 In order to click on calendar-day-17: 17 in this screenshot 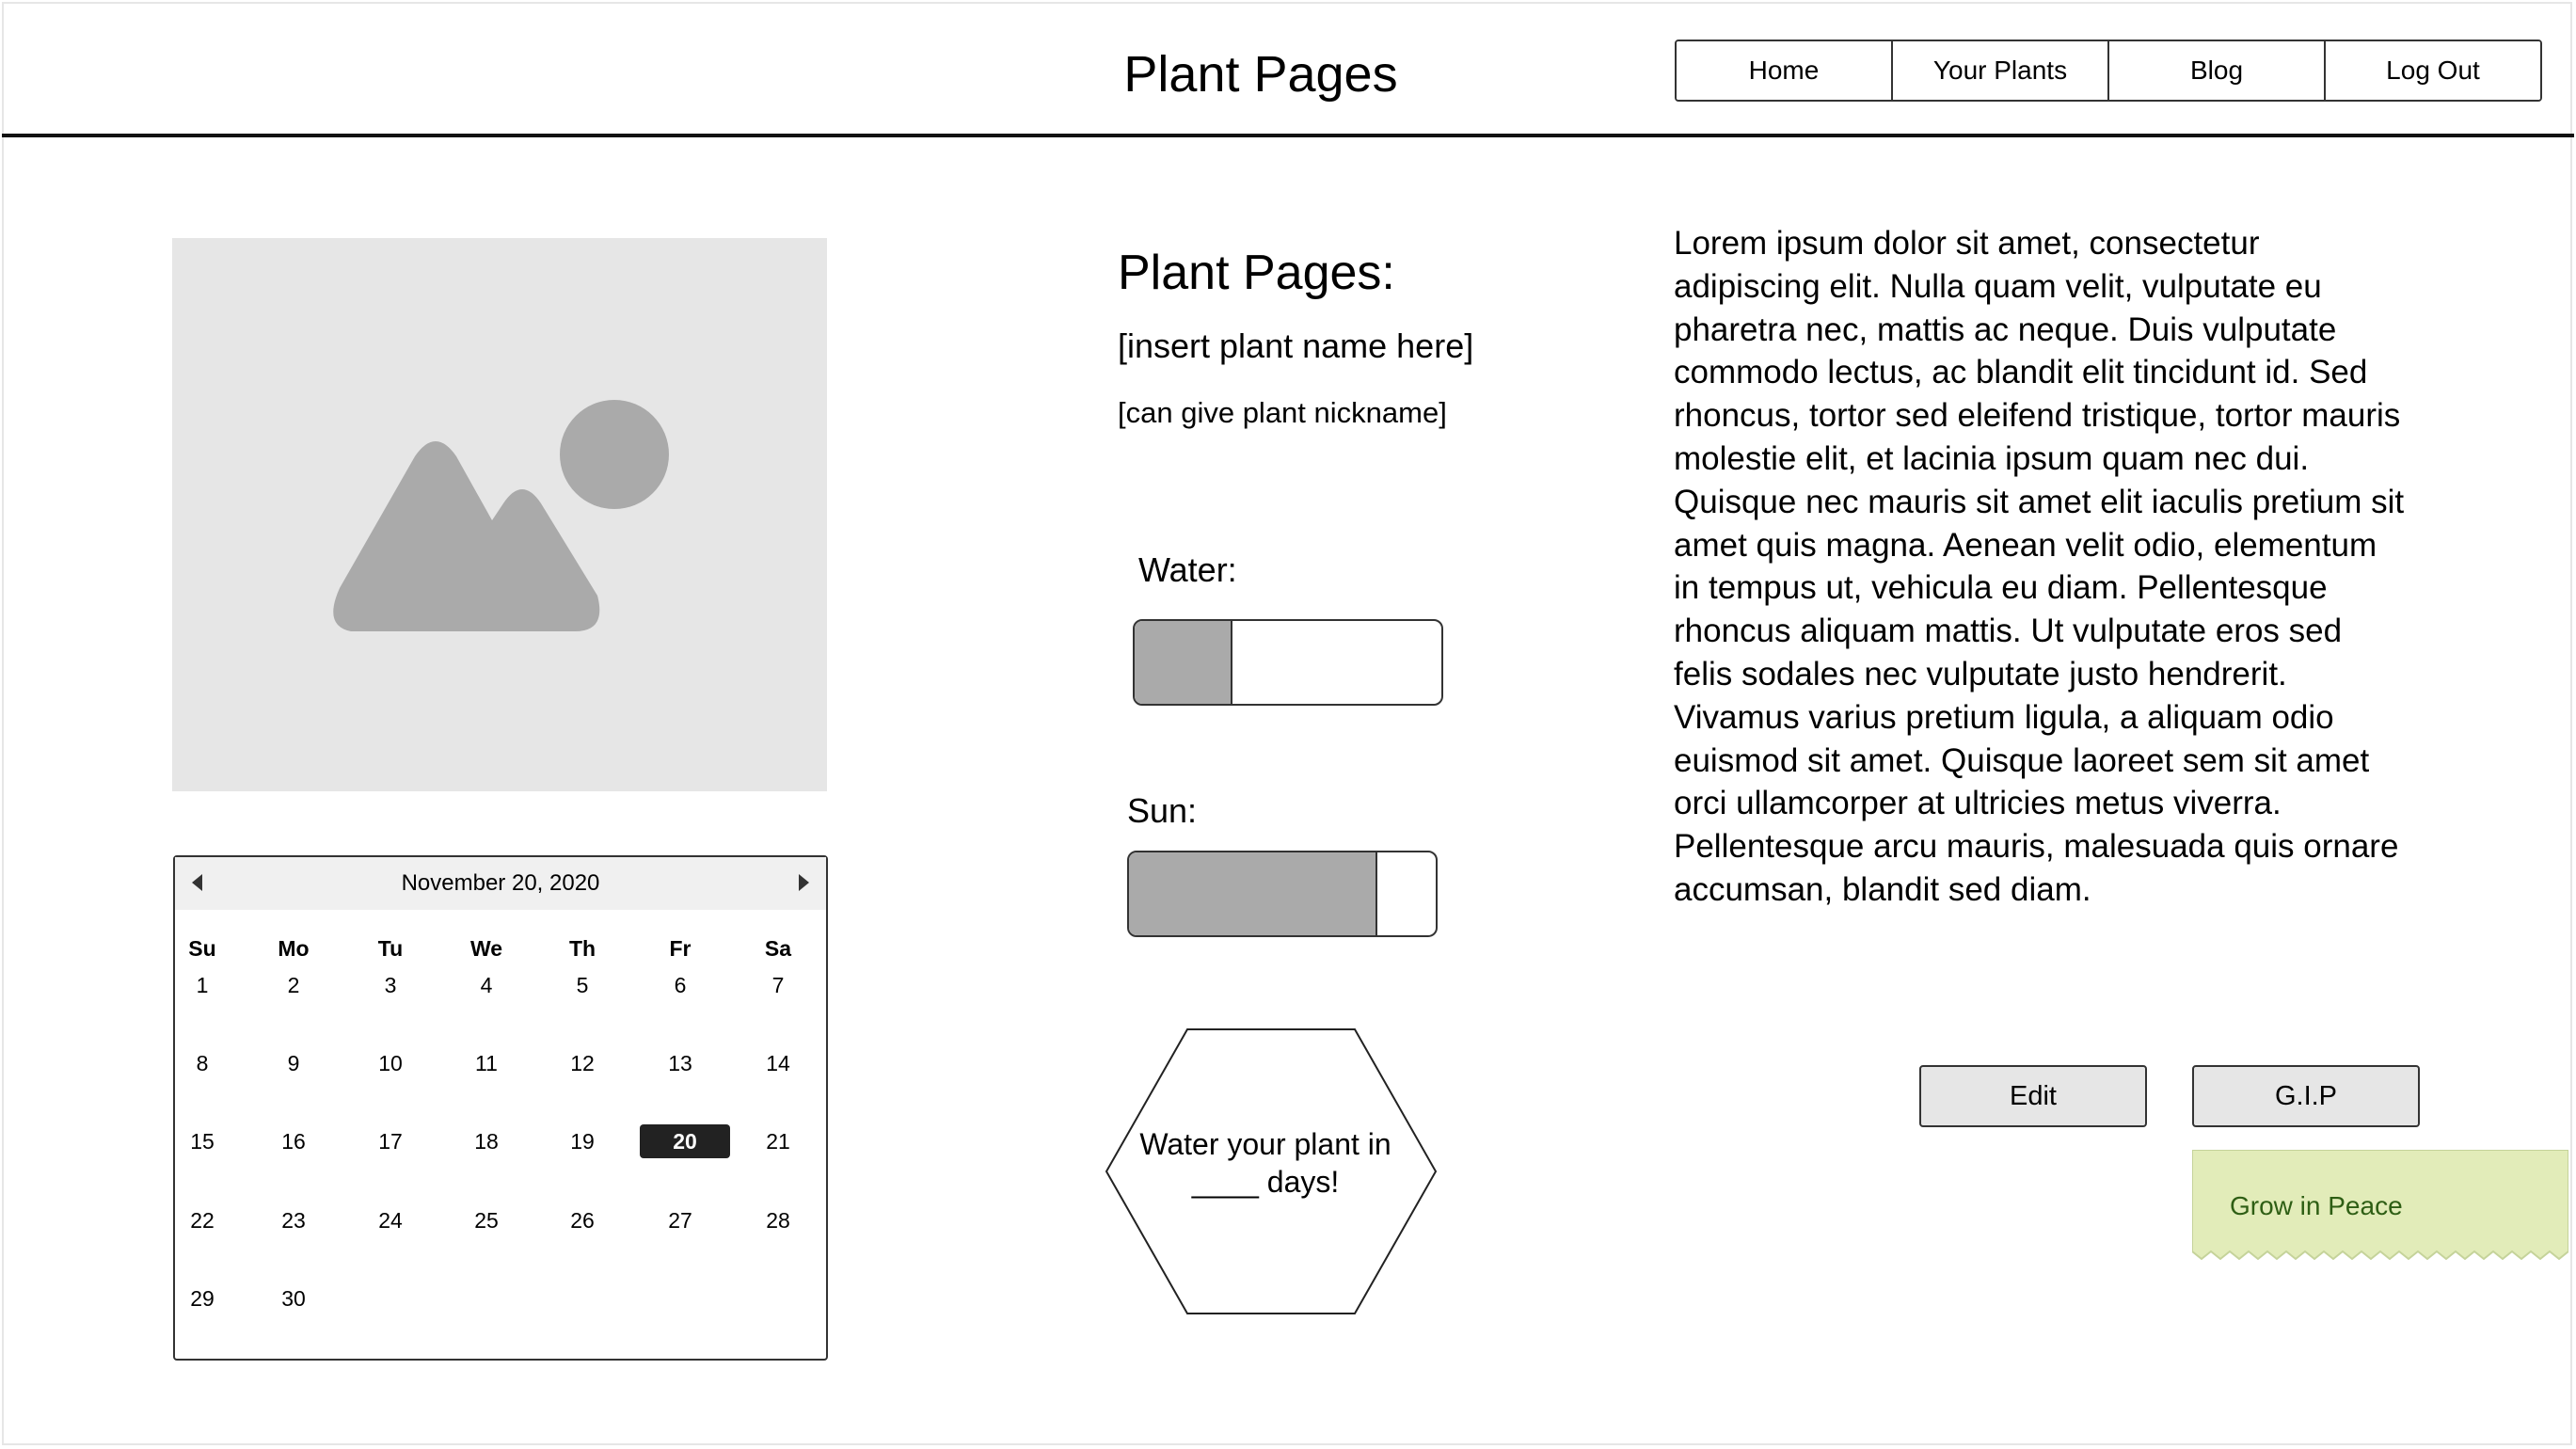, I will do `click(390, 1141)`.